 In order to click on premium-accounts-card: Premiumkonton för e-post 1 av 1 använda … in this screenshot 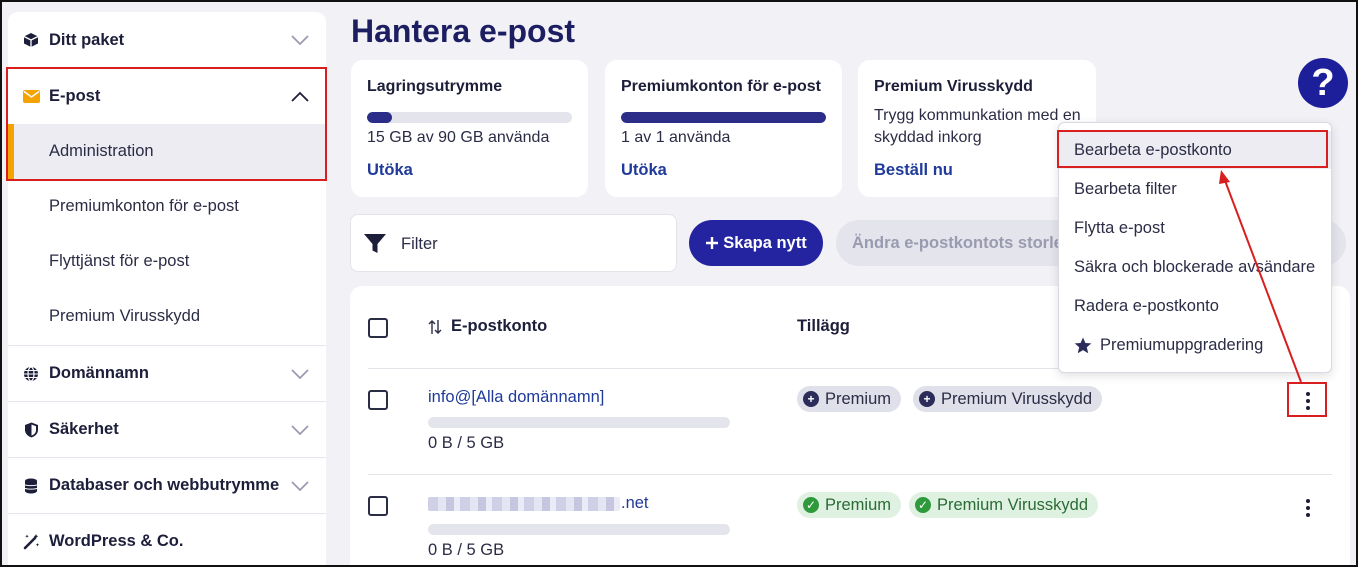, I will do `click(723, 128)`.